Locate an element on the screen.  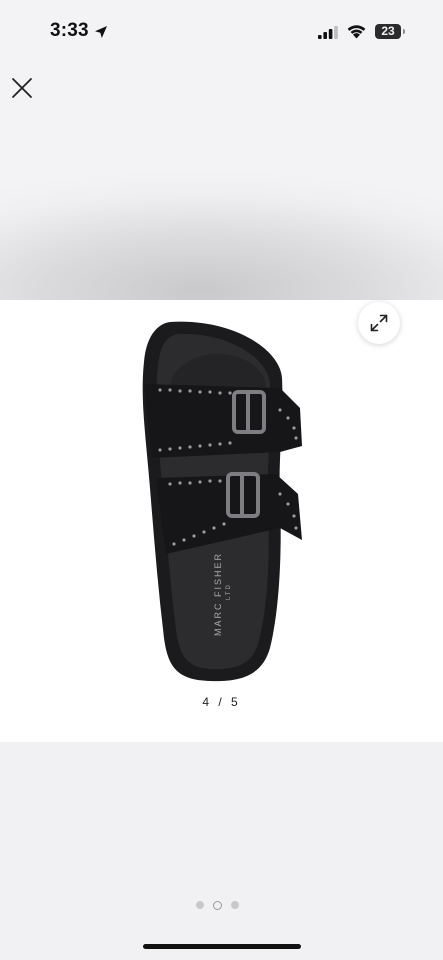
wifi-icon is located at coordinates (356, 32).